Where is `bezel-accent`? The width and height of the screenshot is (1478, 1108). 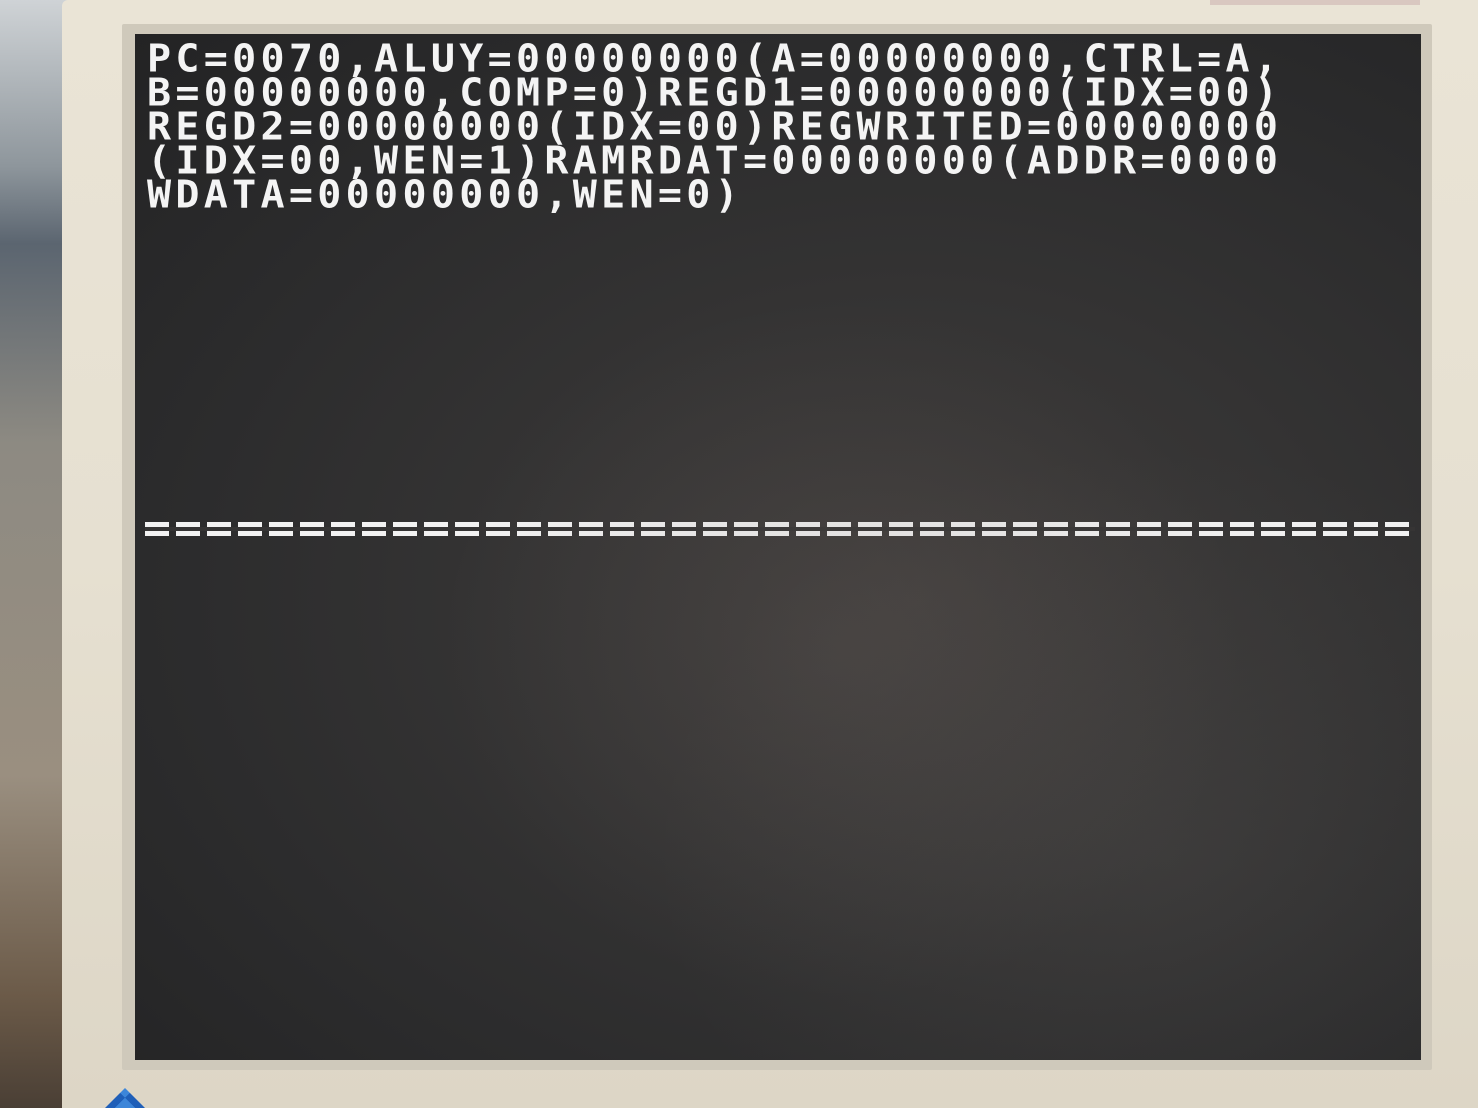
bezel-accent is located at coordinates (1315, 2).